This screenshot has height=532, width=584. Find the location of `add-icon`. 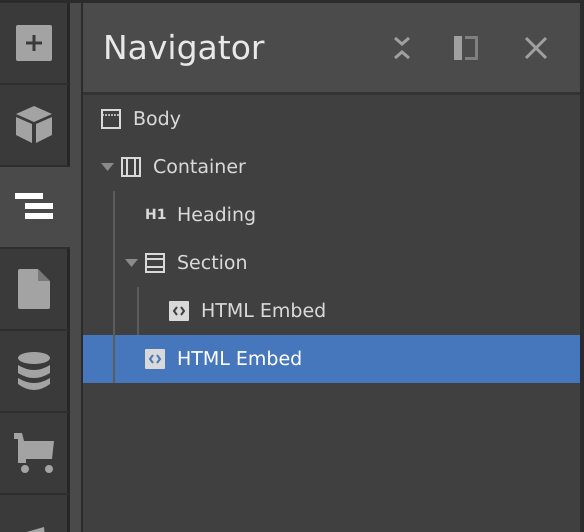

add-icon is located at coordinates (34, 43).